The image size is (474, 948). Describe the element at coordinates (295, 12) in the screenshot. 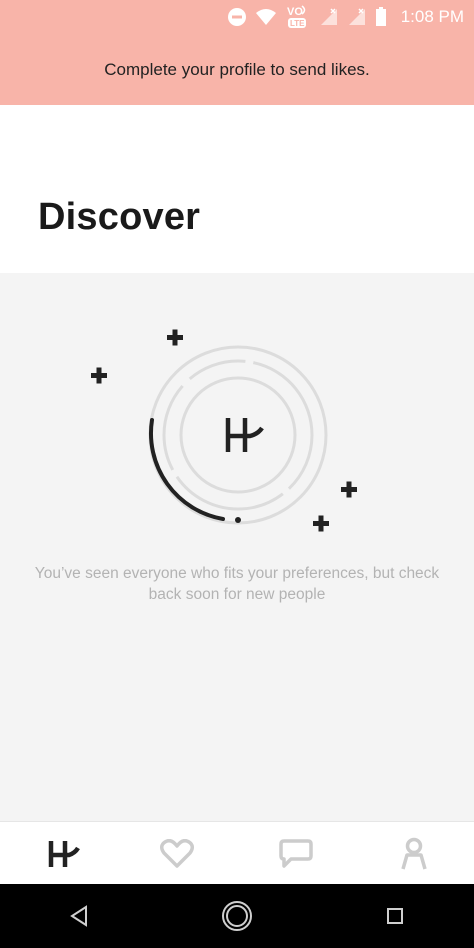

I see `svg-text: VO` at that location.